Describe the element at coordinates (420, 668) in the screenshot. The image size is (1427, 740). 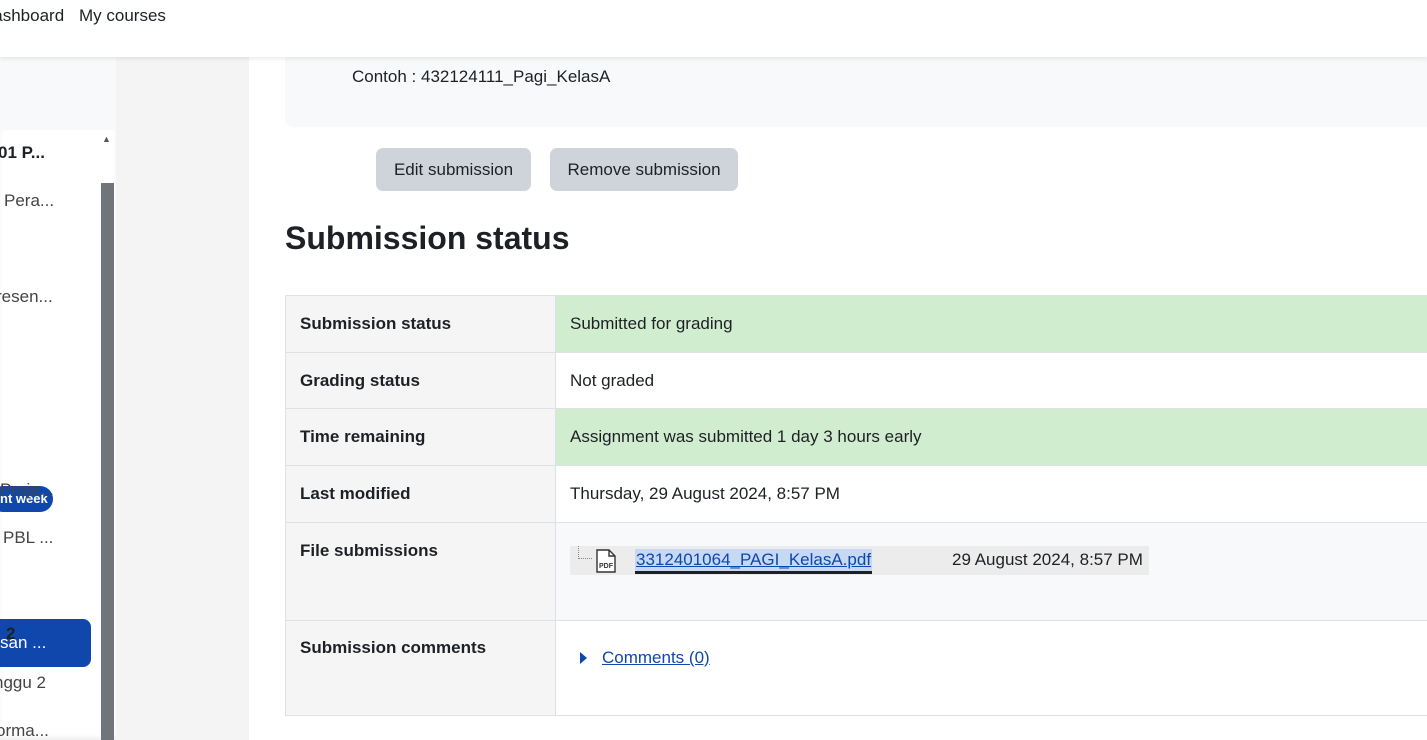
I see `row-label: Submission comments` at that location.